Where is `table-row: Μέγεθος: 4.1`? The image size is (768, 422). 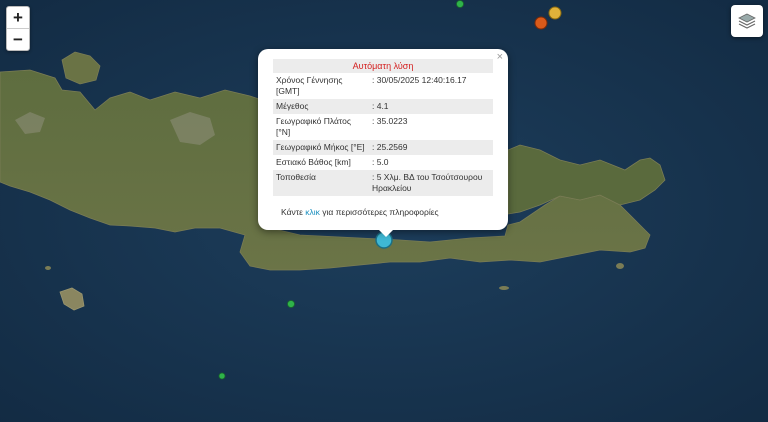
table-row: Μέγεθος: 4.1 is located at coordinates (383, 106).